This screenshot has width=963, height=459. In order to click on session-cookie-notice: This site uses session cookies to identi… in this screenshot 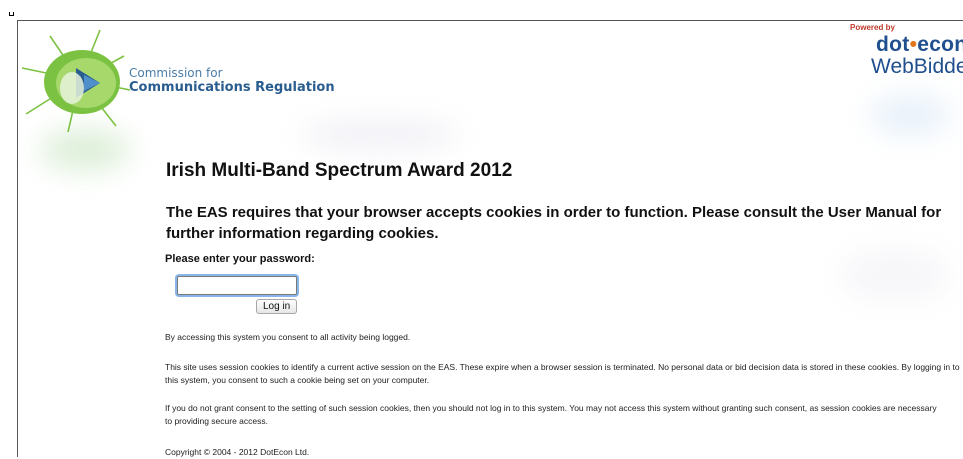, I will do `click(562, 373)`.